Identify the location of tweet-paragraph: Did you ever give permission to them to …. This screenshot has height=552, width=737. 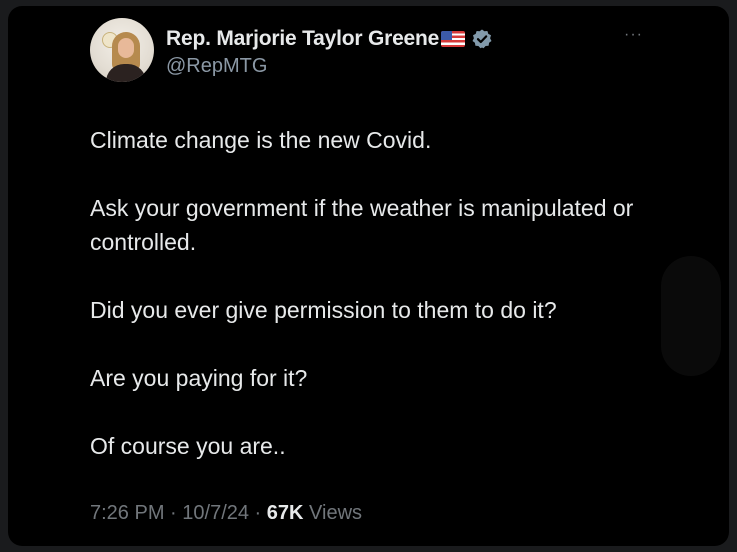
(323, 310).